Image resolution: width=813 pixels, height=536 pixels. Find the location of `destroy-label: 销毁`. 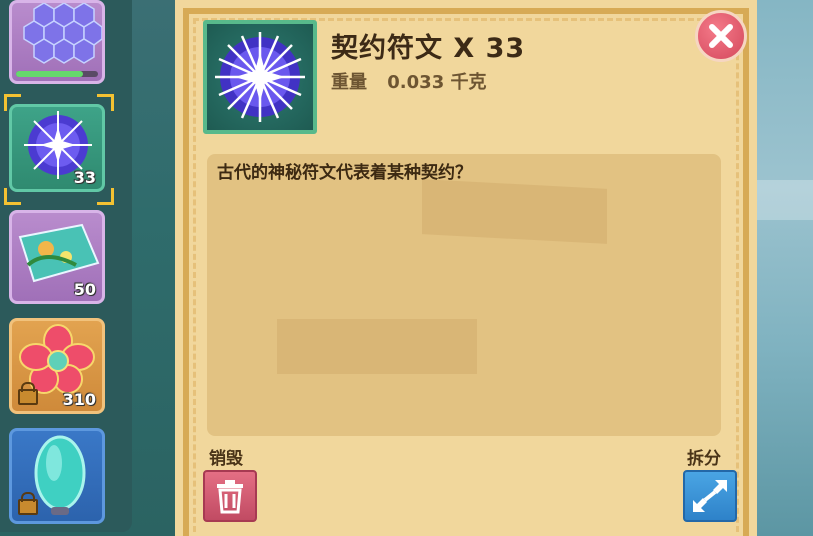

destroy-label: 销毁 is located at coordinates (226, 459).